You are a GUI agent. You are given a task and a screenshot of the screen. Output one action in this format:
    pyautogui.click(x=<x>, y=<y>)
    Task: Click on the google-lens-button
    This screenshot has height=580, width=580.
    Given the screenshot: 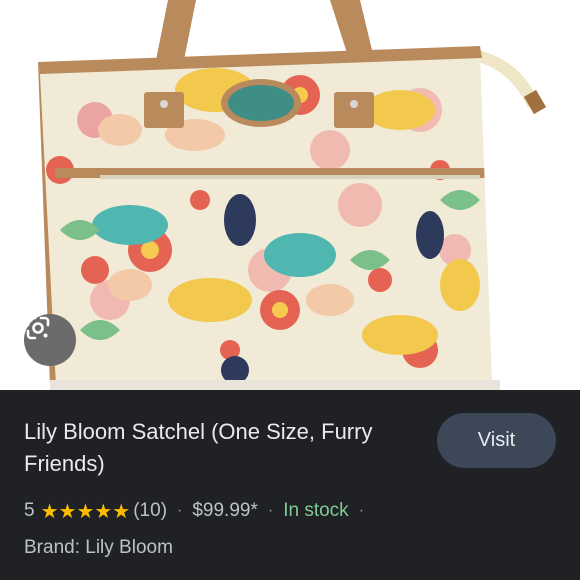 What is the action you would take?
    pyautogui.click(x=50, y=340)
    